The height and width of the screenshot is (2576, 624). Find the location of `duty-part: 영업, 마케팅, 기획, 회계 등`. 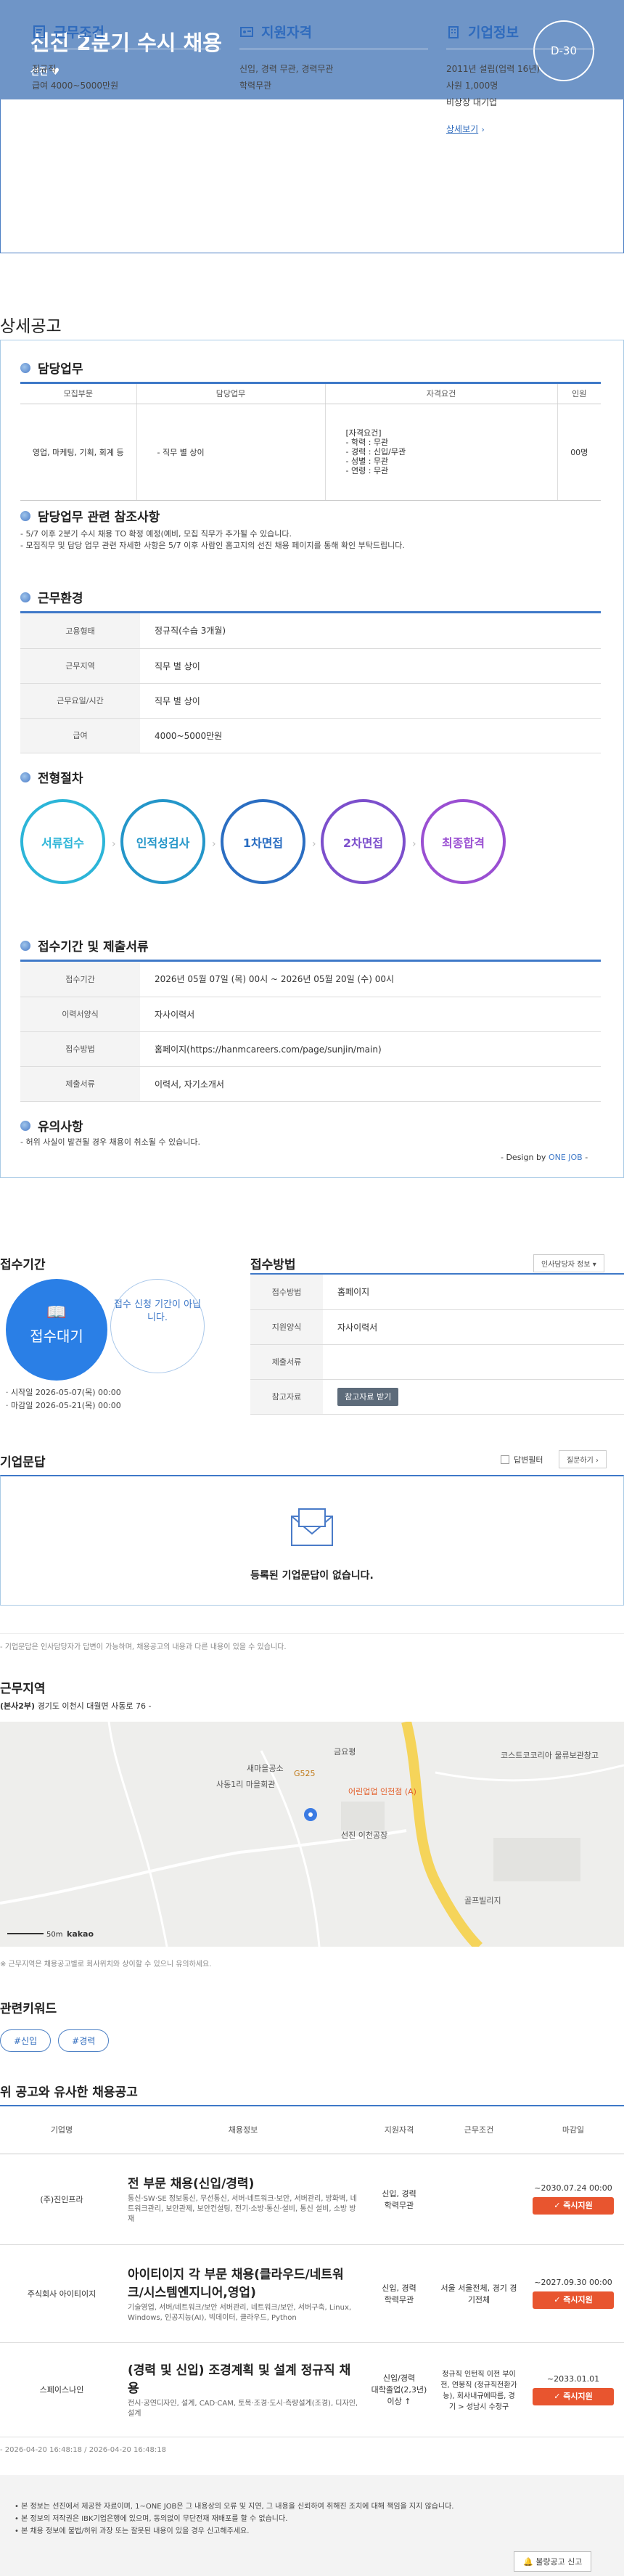

duty-part: 영업, 마케팅, 기획, 회계 등 is located at coordinates (79, 452).